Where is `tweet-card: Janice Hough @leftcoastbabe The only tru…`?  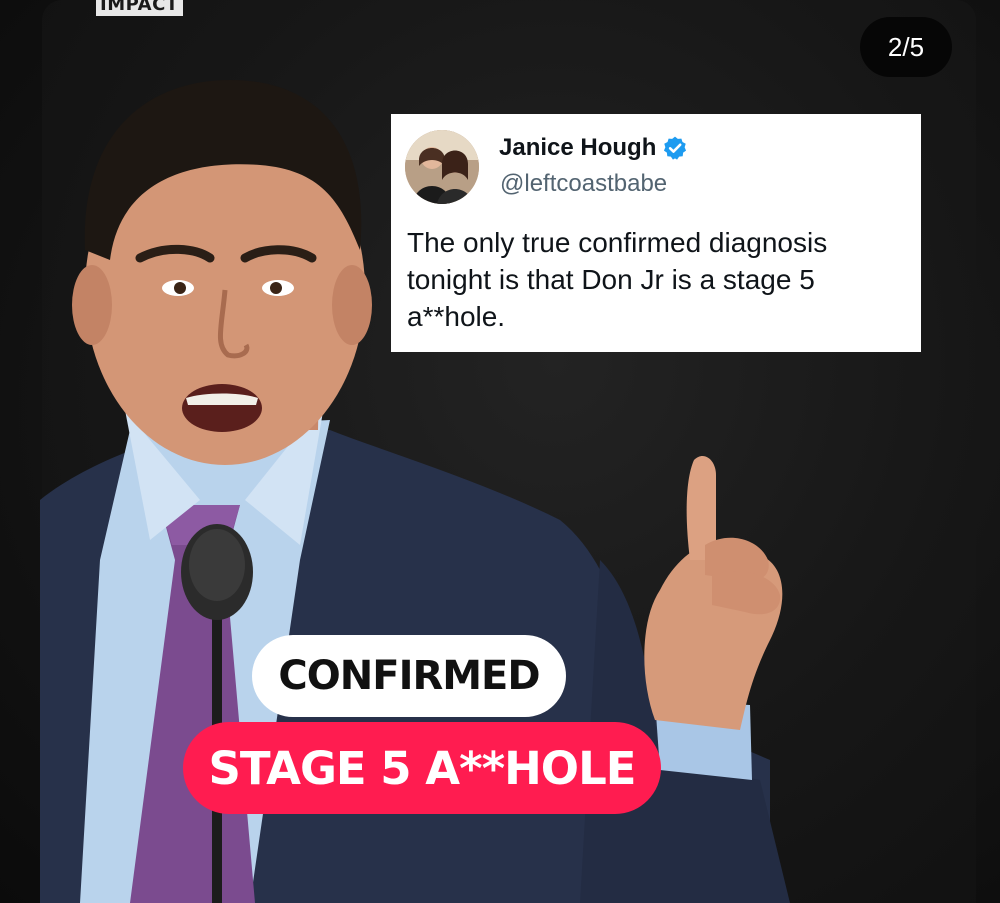 tweet-card: Janice Hough @leftcoastbabe The only tru… is located at coordinates (656, 233).